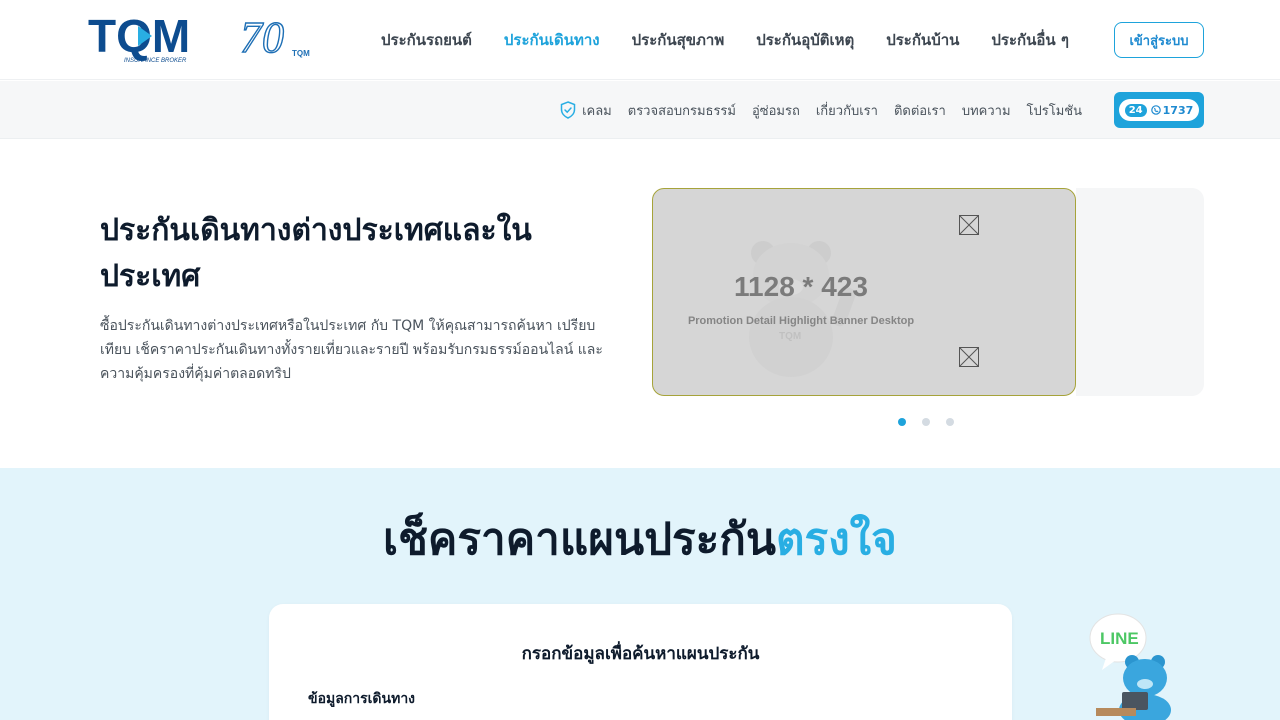 Image resolution: width=1280 pixels, height=720 pixels. I want to click on subnav-claim: เคลม, so click(586, 110).